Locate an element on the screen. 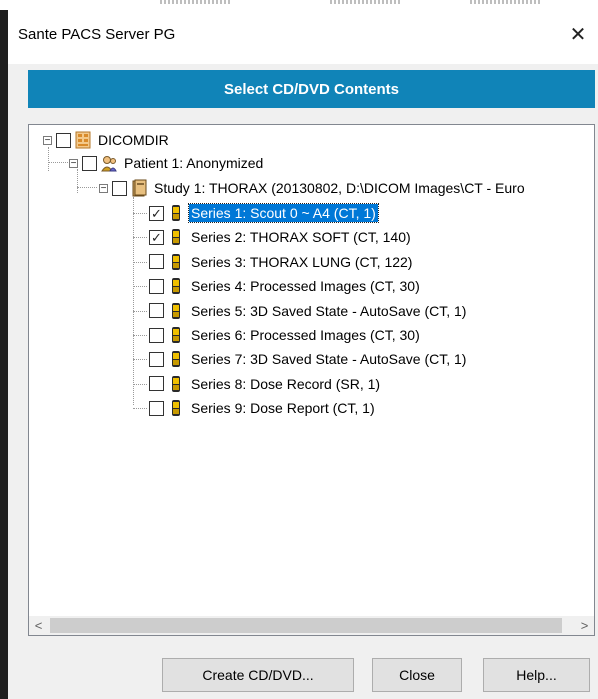 The width and height of the screenshot is (598, 699). series-label: Series 8: Dose Record (SR, 1) is located at coordinates (286, 383).